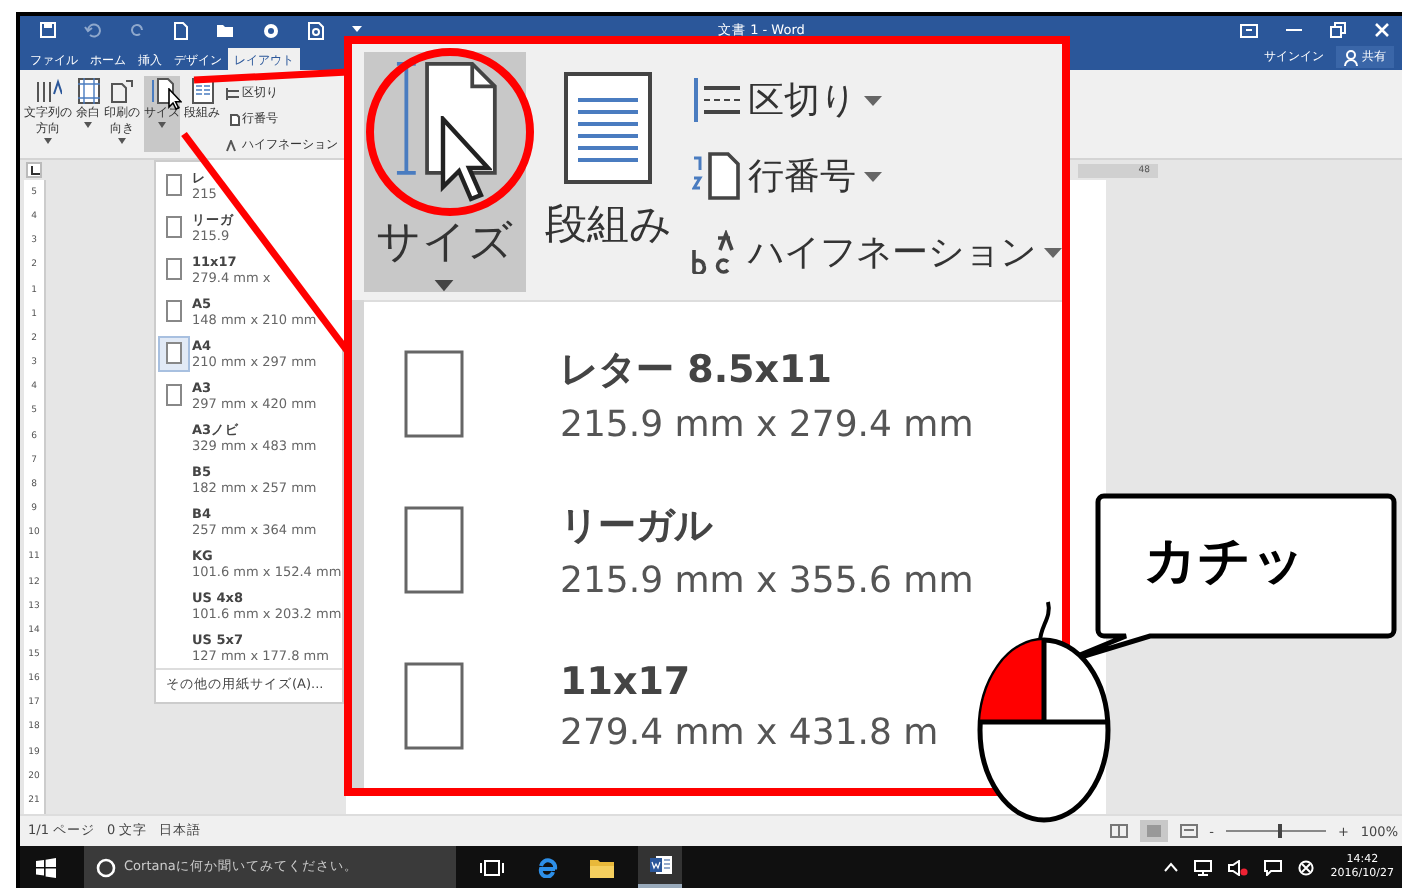 This screenshot has width=1402, height=888. I want to click on windows-logo-icon, so click(46, 867).